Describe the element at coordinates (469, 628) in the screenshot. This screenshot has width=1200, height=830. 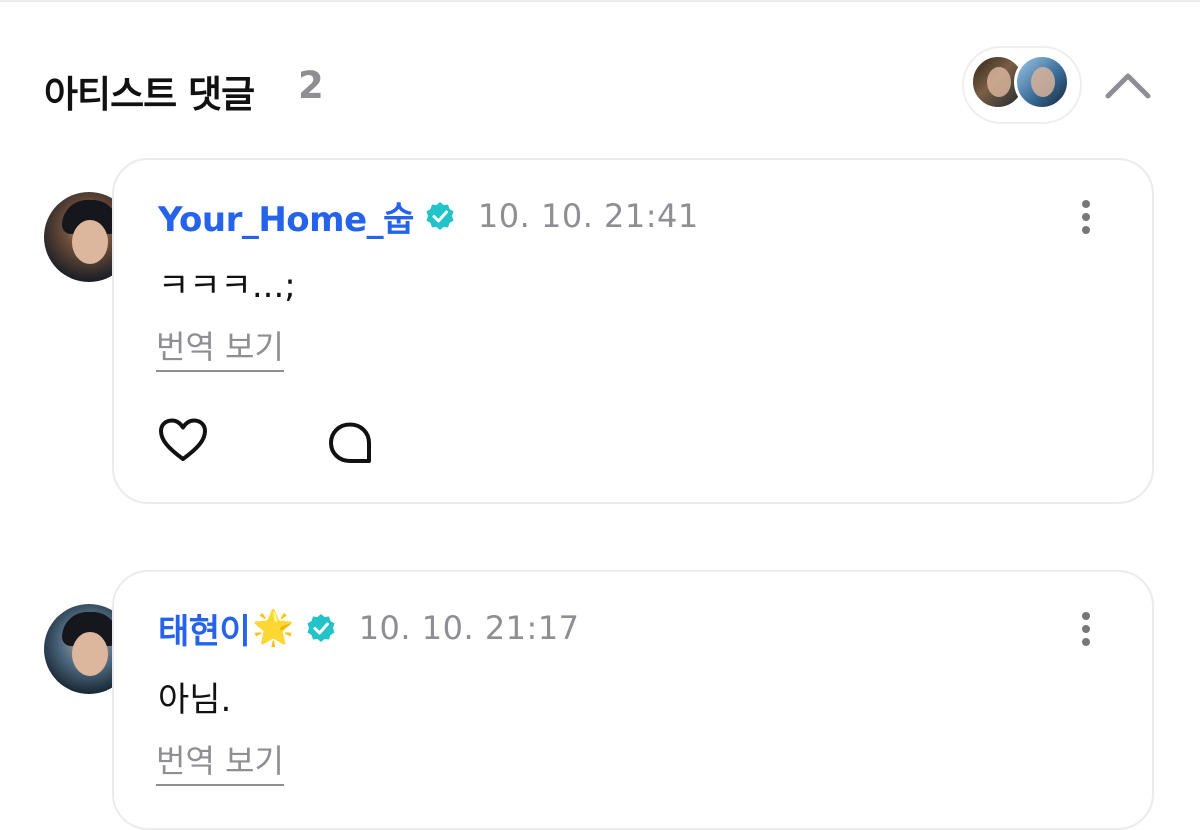
I see `comment-timestamp: 10. 10. 21:17` at that location.